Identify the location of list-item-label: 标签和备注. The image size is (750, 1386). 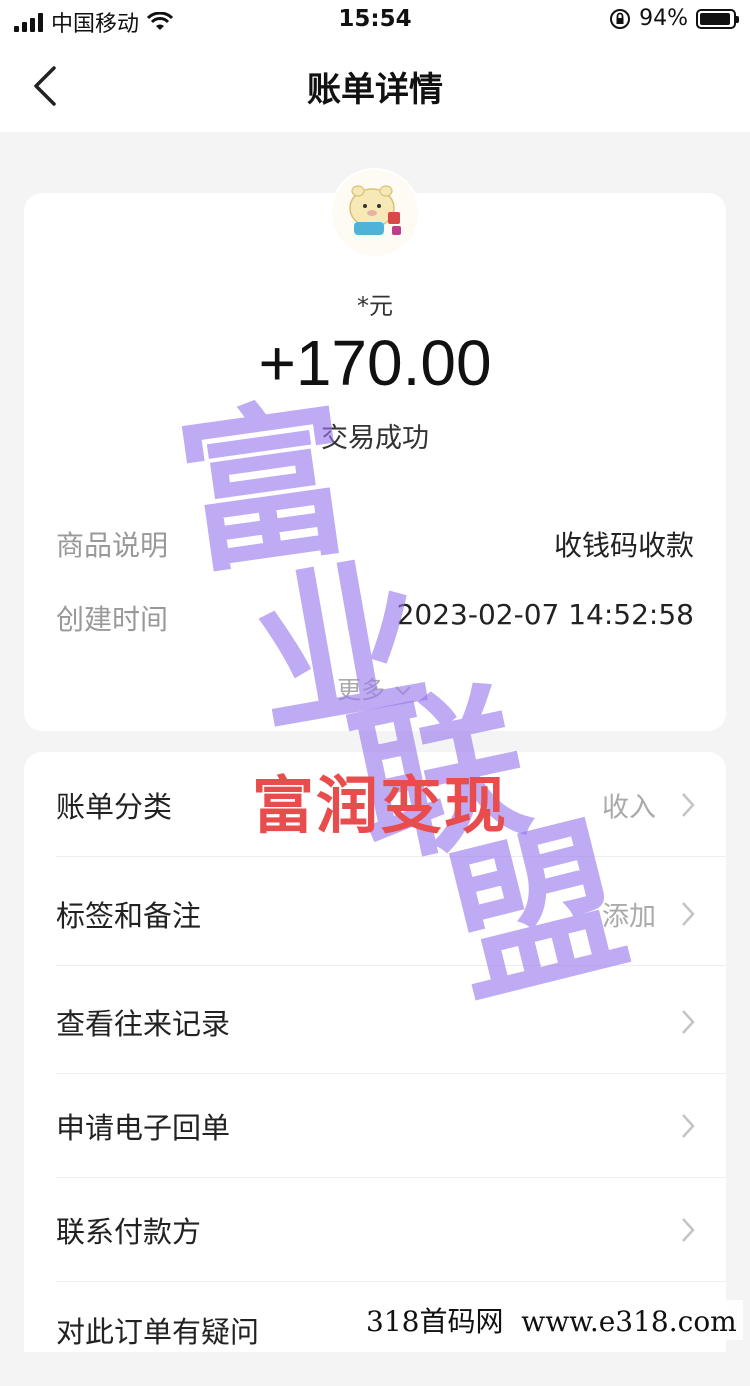
(129, 916).